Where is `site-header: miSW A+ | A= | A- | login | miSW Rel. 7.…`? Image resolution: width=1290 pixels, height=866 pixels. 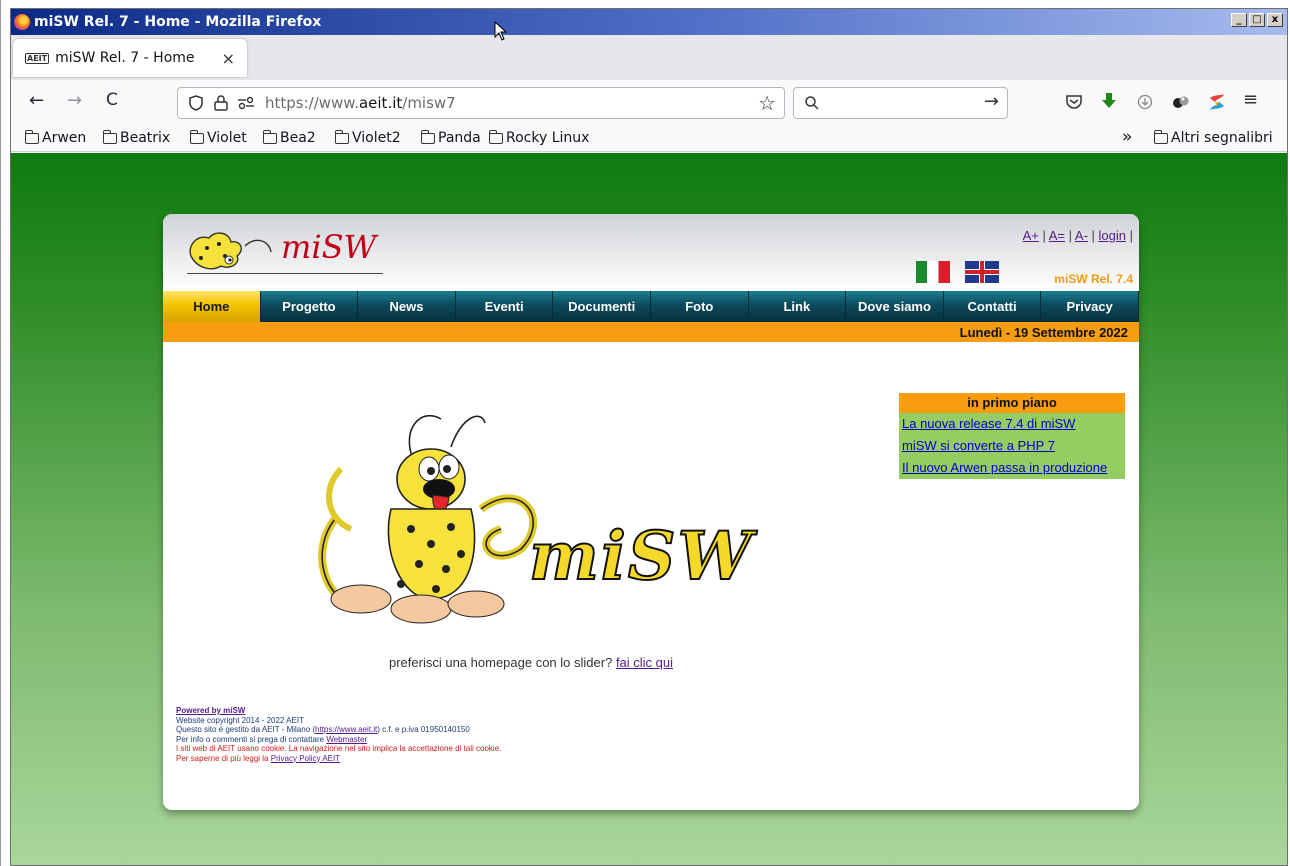
site-header: miSW A+ | A= | A- | login | miSW Rel. 7.… is located at coordinates (651, 252).